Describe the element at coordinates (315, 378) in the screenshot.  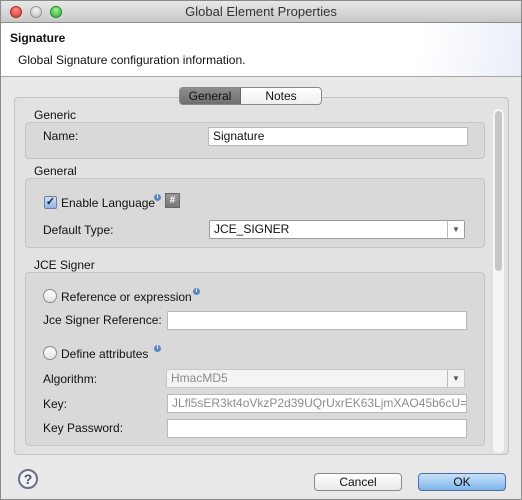
I see `algorithm-select: HmacMD5 ▼` at that location.